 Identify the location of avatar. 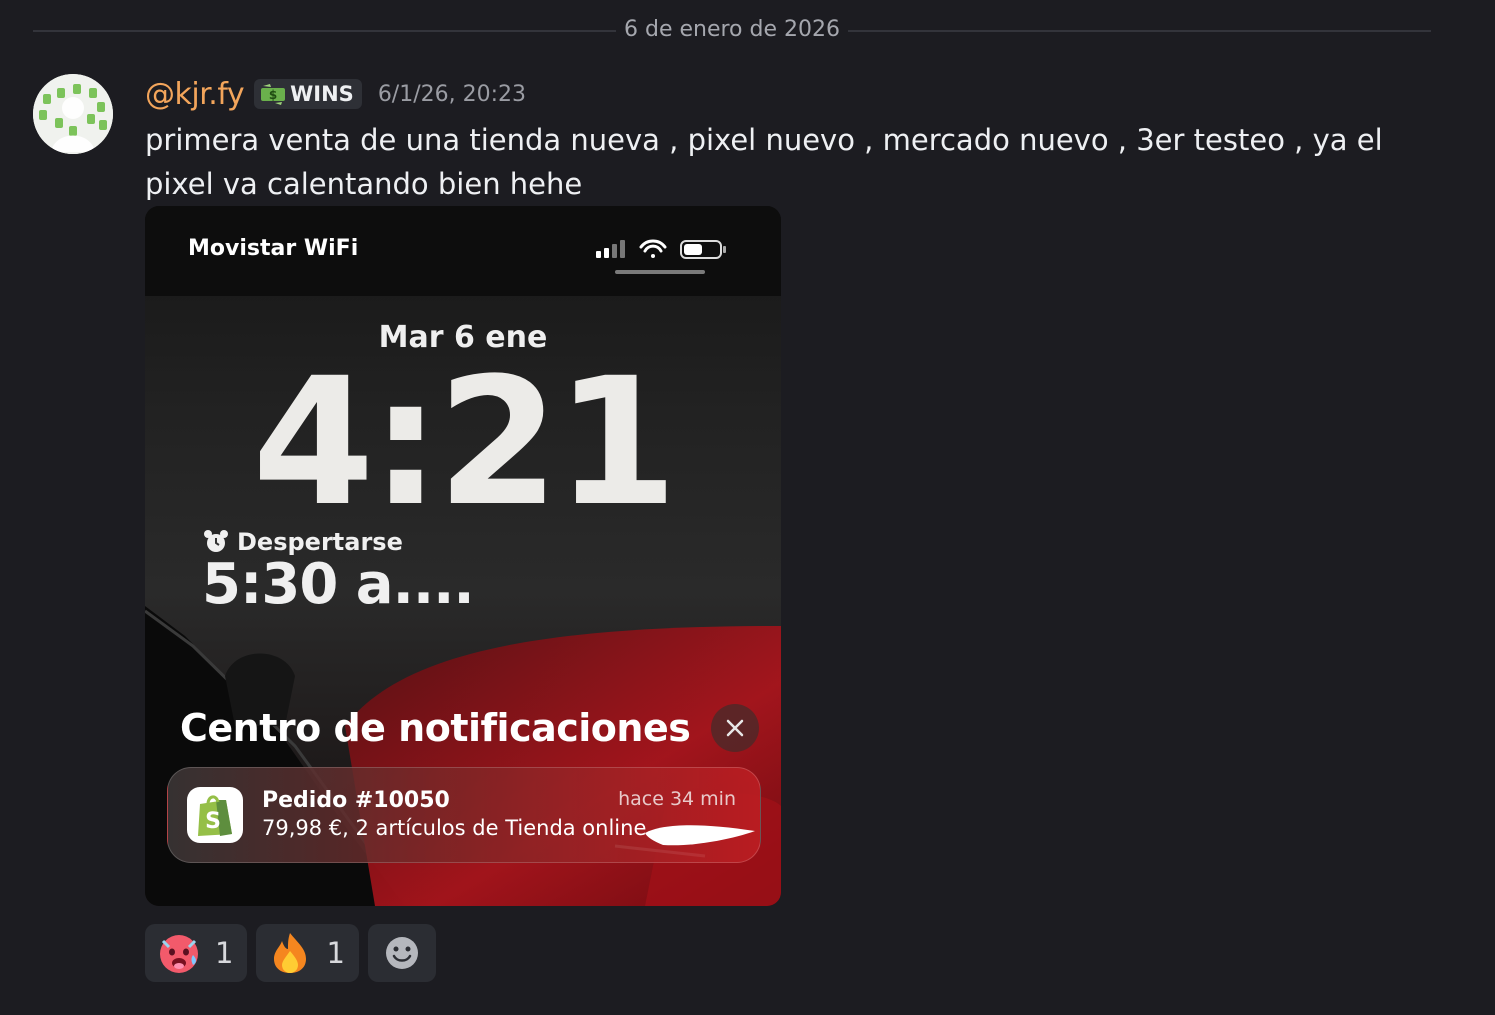
(73, 114).